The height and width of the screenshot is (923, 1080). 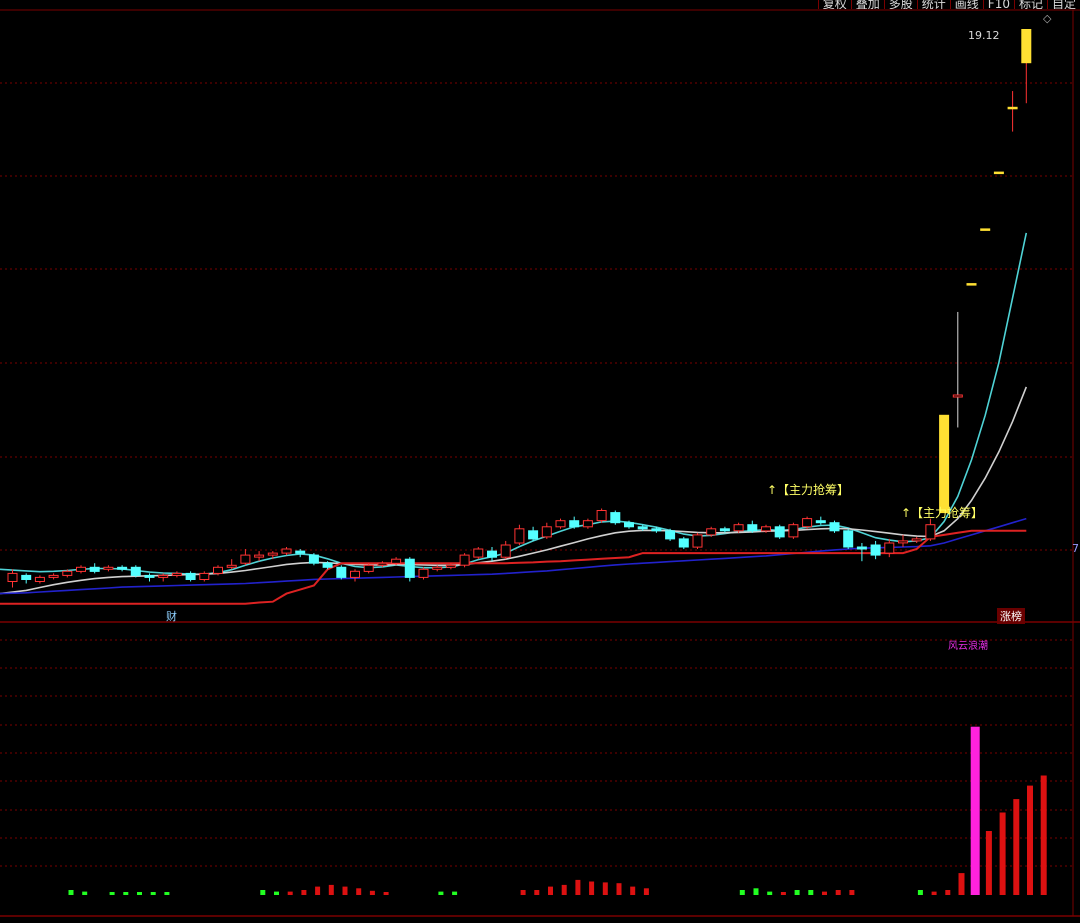 I want to click on toolbar-multi-stock-button: 多股, so click(x=900, y=4).